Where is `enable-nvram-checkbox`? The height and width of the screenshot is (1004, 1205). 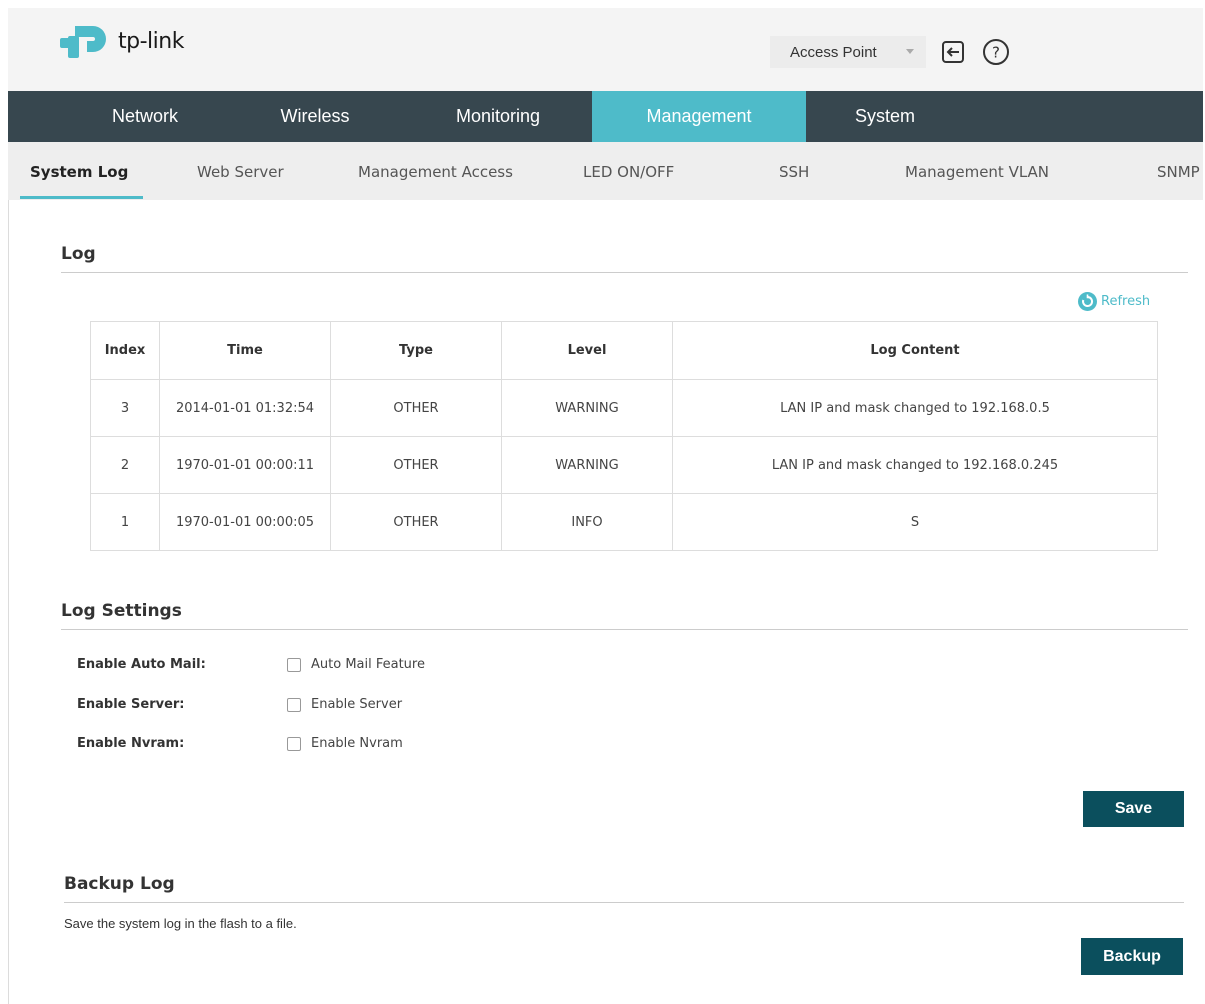 enable-nvram-checkbox is located at coordinates (294, 744).